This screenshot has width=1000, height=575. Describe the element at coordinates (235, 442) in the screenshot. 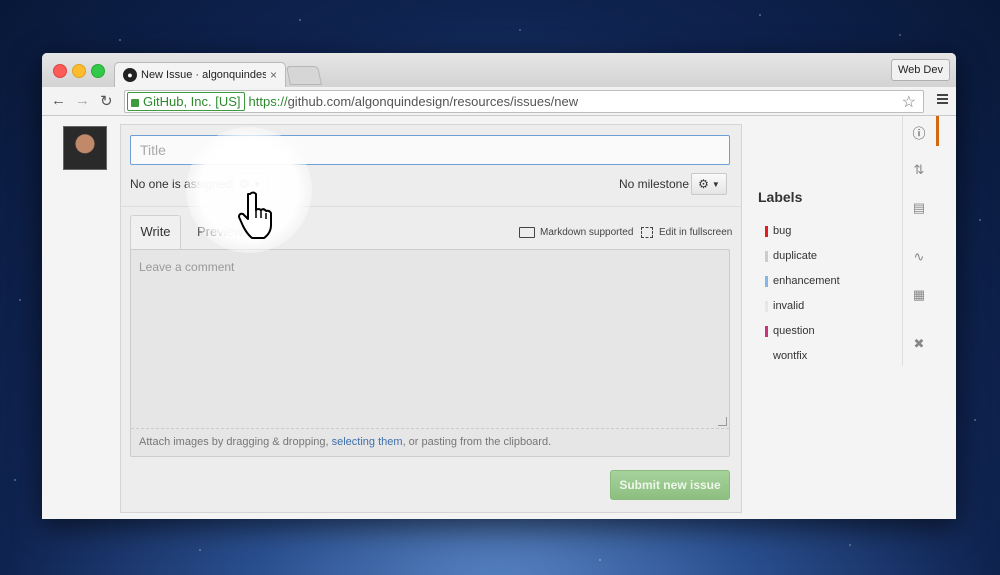

I see `attach-prefix: Attach images by dragging & dropping,` at that location.